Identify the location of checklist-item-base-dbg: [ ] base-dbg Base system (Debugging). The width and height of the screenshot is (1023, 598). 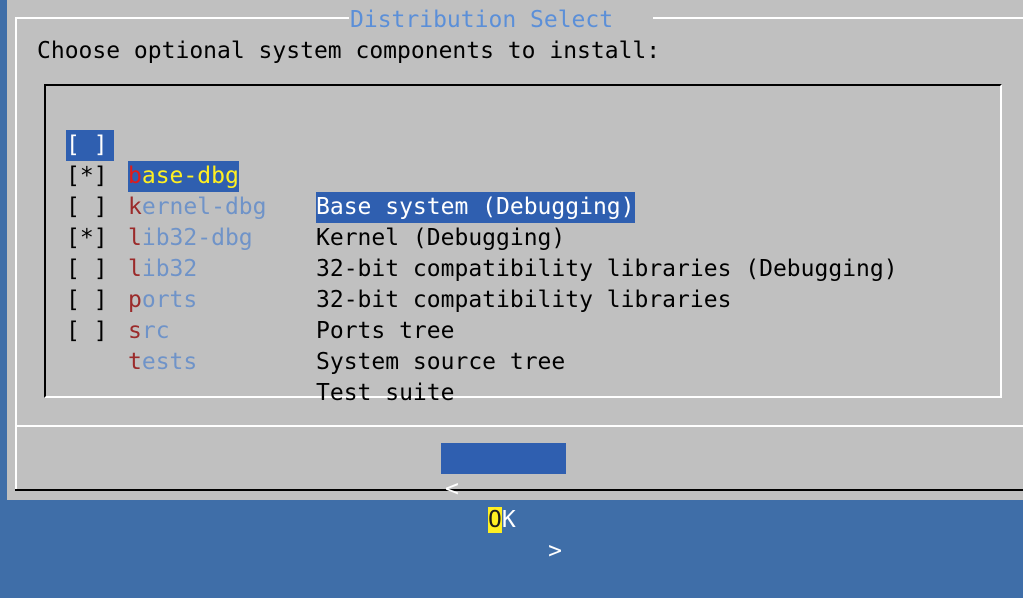
(350, 161).